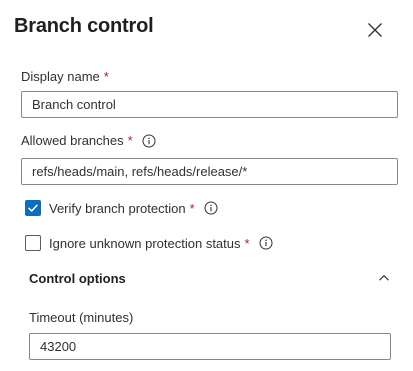 Image resolution: width=413 pixels, height=371 pixels. Describe the element at coordinates (60, 76) in the screenshot. I see `display-name-label-text: Display name` at that location.